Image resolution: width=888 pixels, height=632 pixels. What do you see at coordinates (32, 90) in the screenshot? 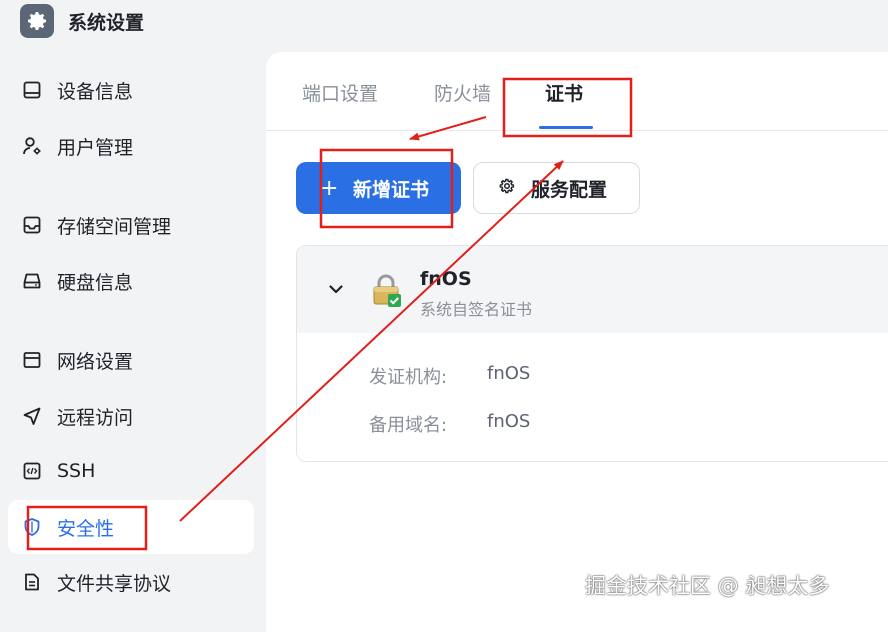
I see `device-info-icon` at bounding box center [32, 90].